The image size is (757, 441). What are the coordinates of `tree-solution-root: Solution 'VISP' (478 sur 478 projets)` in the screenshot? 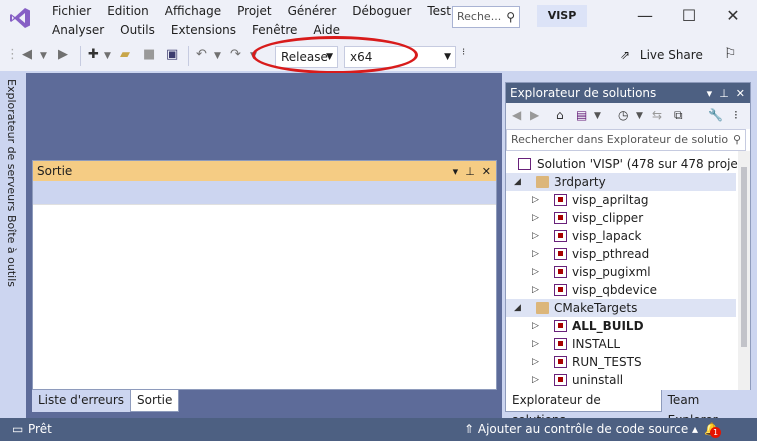 It's located at (628, 164).